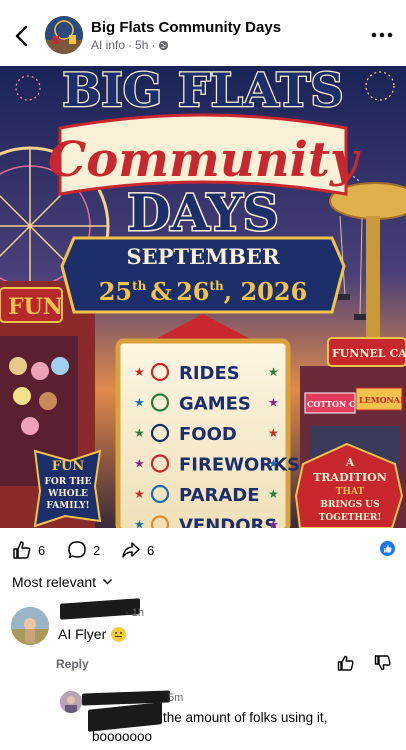  I want to click on left-badge-line-2: FOR THE, so click(68, 482).